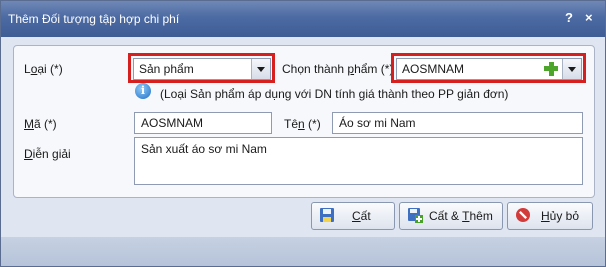 This screenshot has height=267, width=606. Describe the element at coordinates (523, 215) in the screenshot. I see `cancel-icon` at that location.